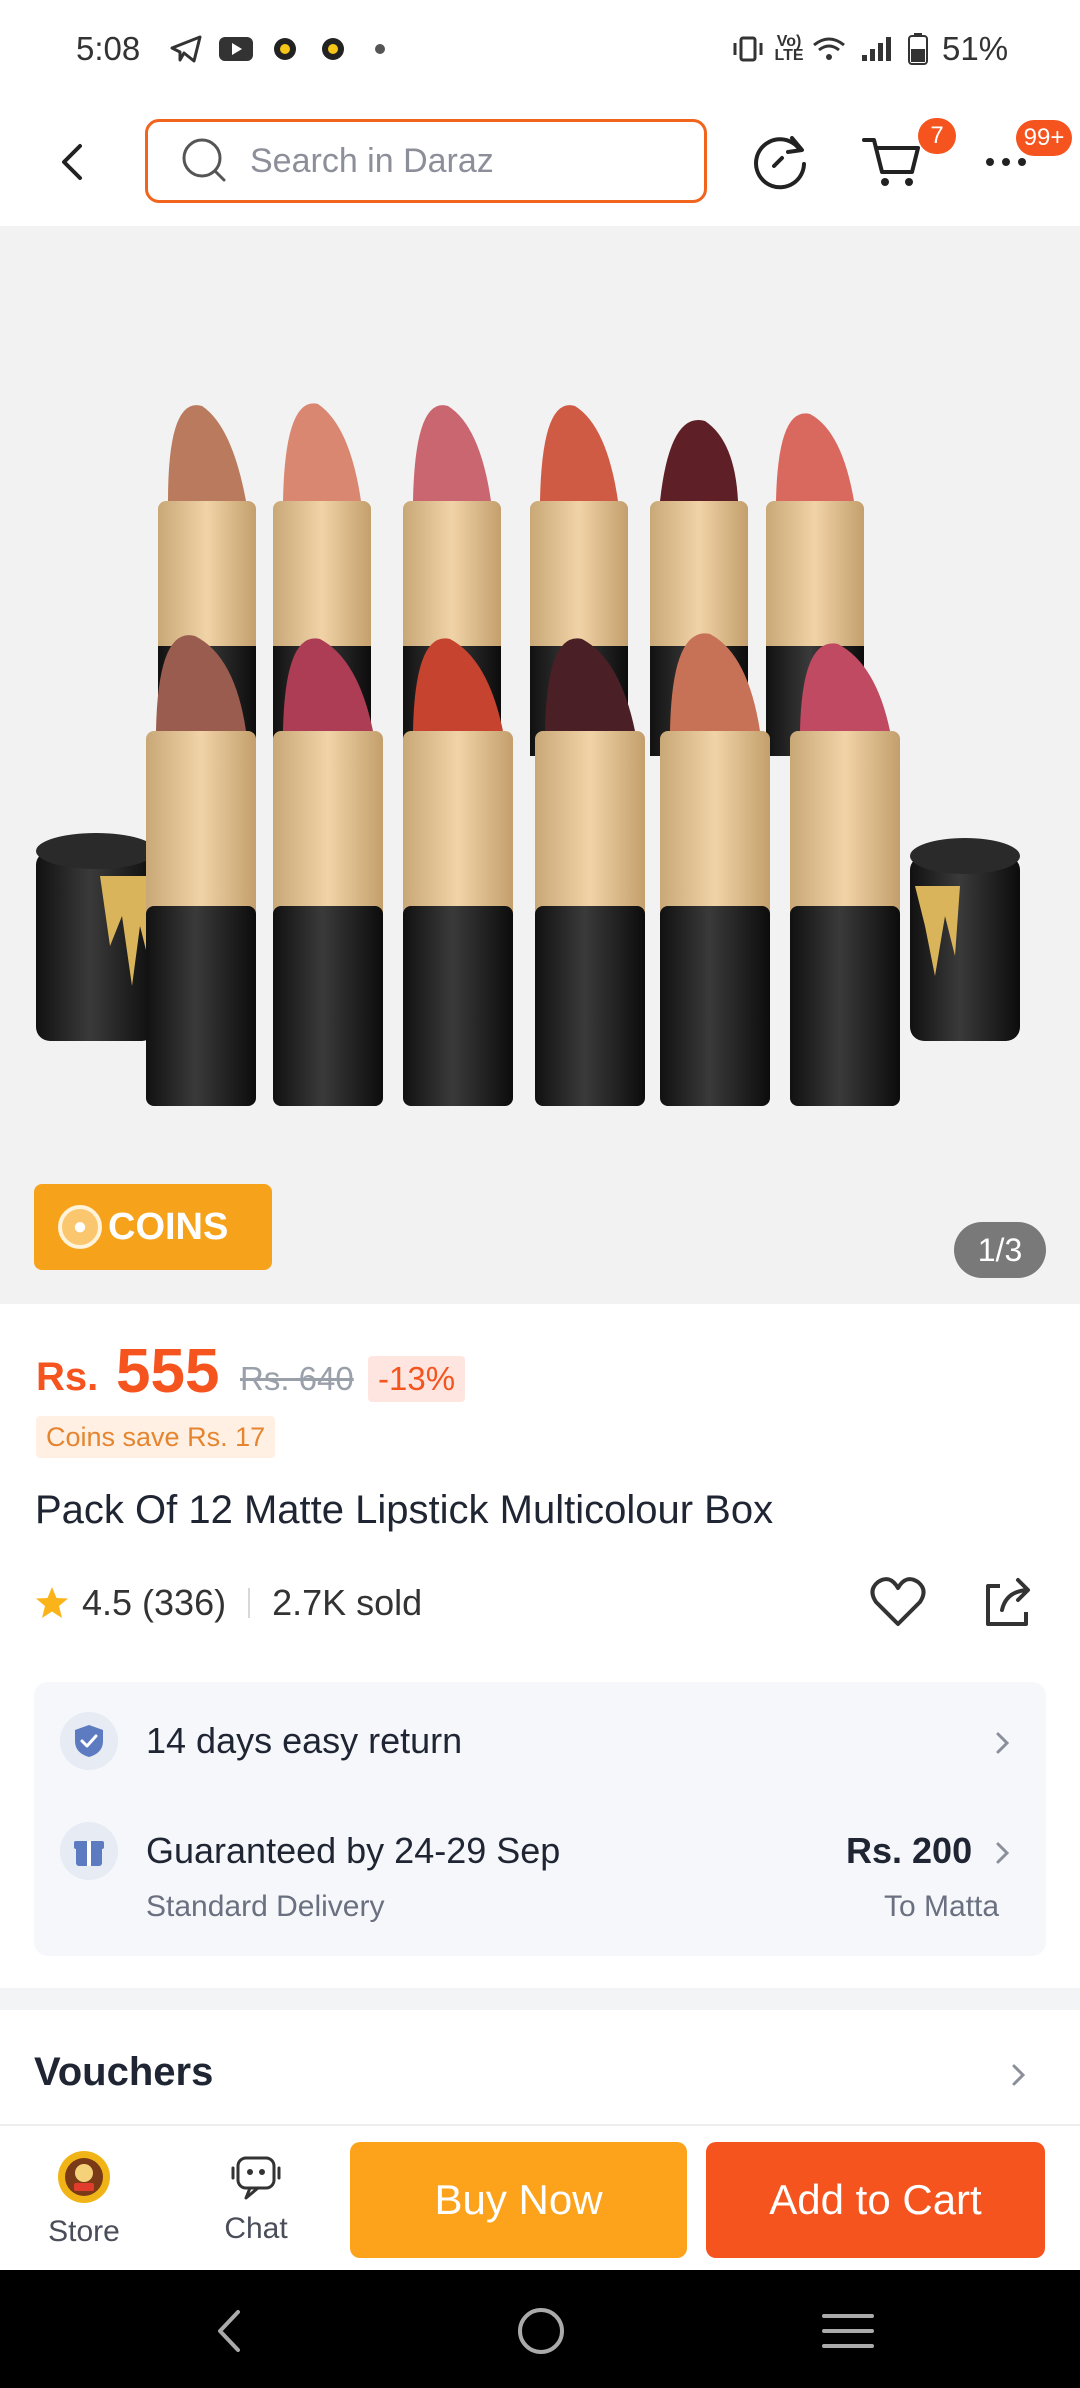 This screenshot has width=1080, height=2388. I want to click on rating-value: 4.5, so click(107, 1602).